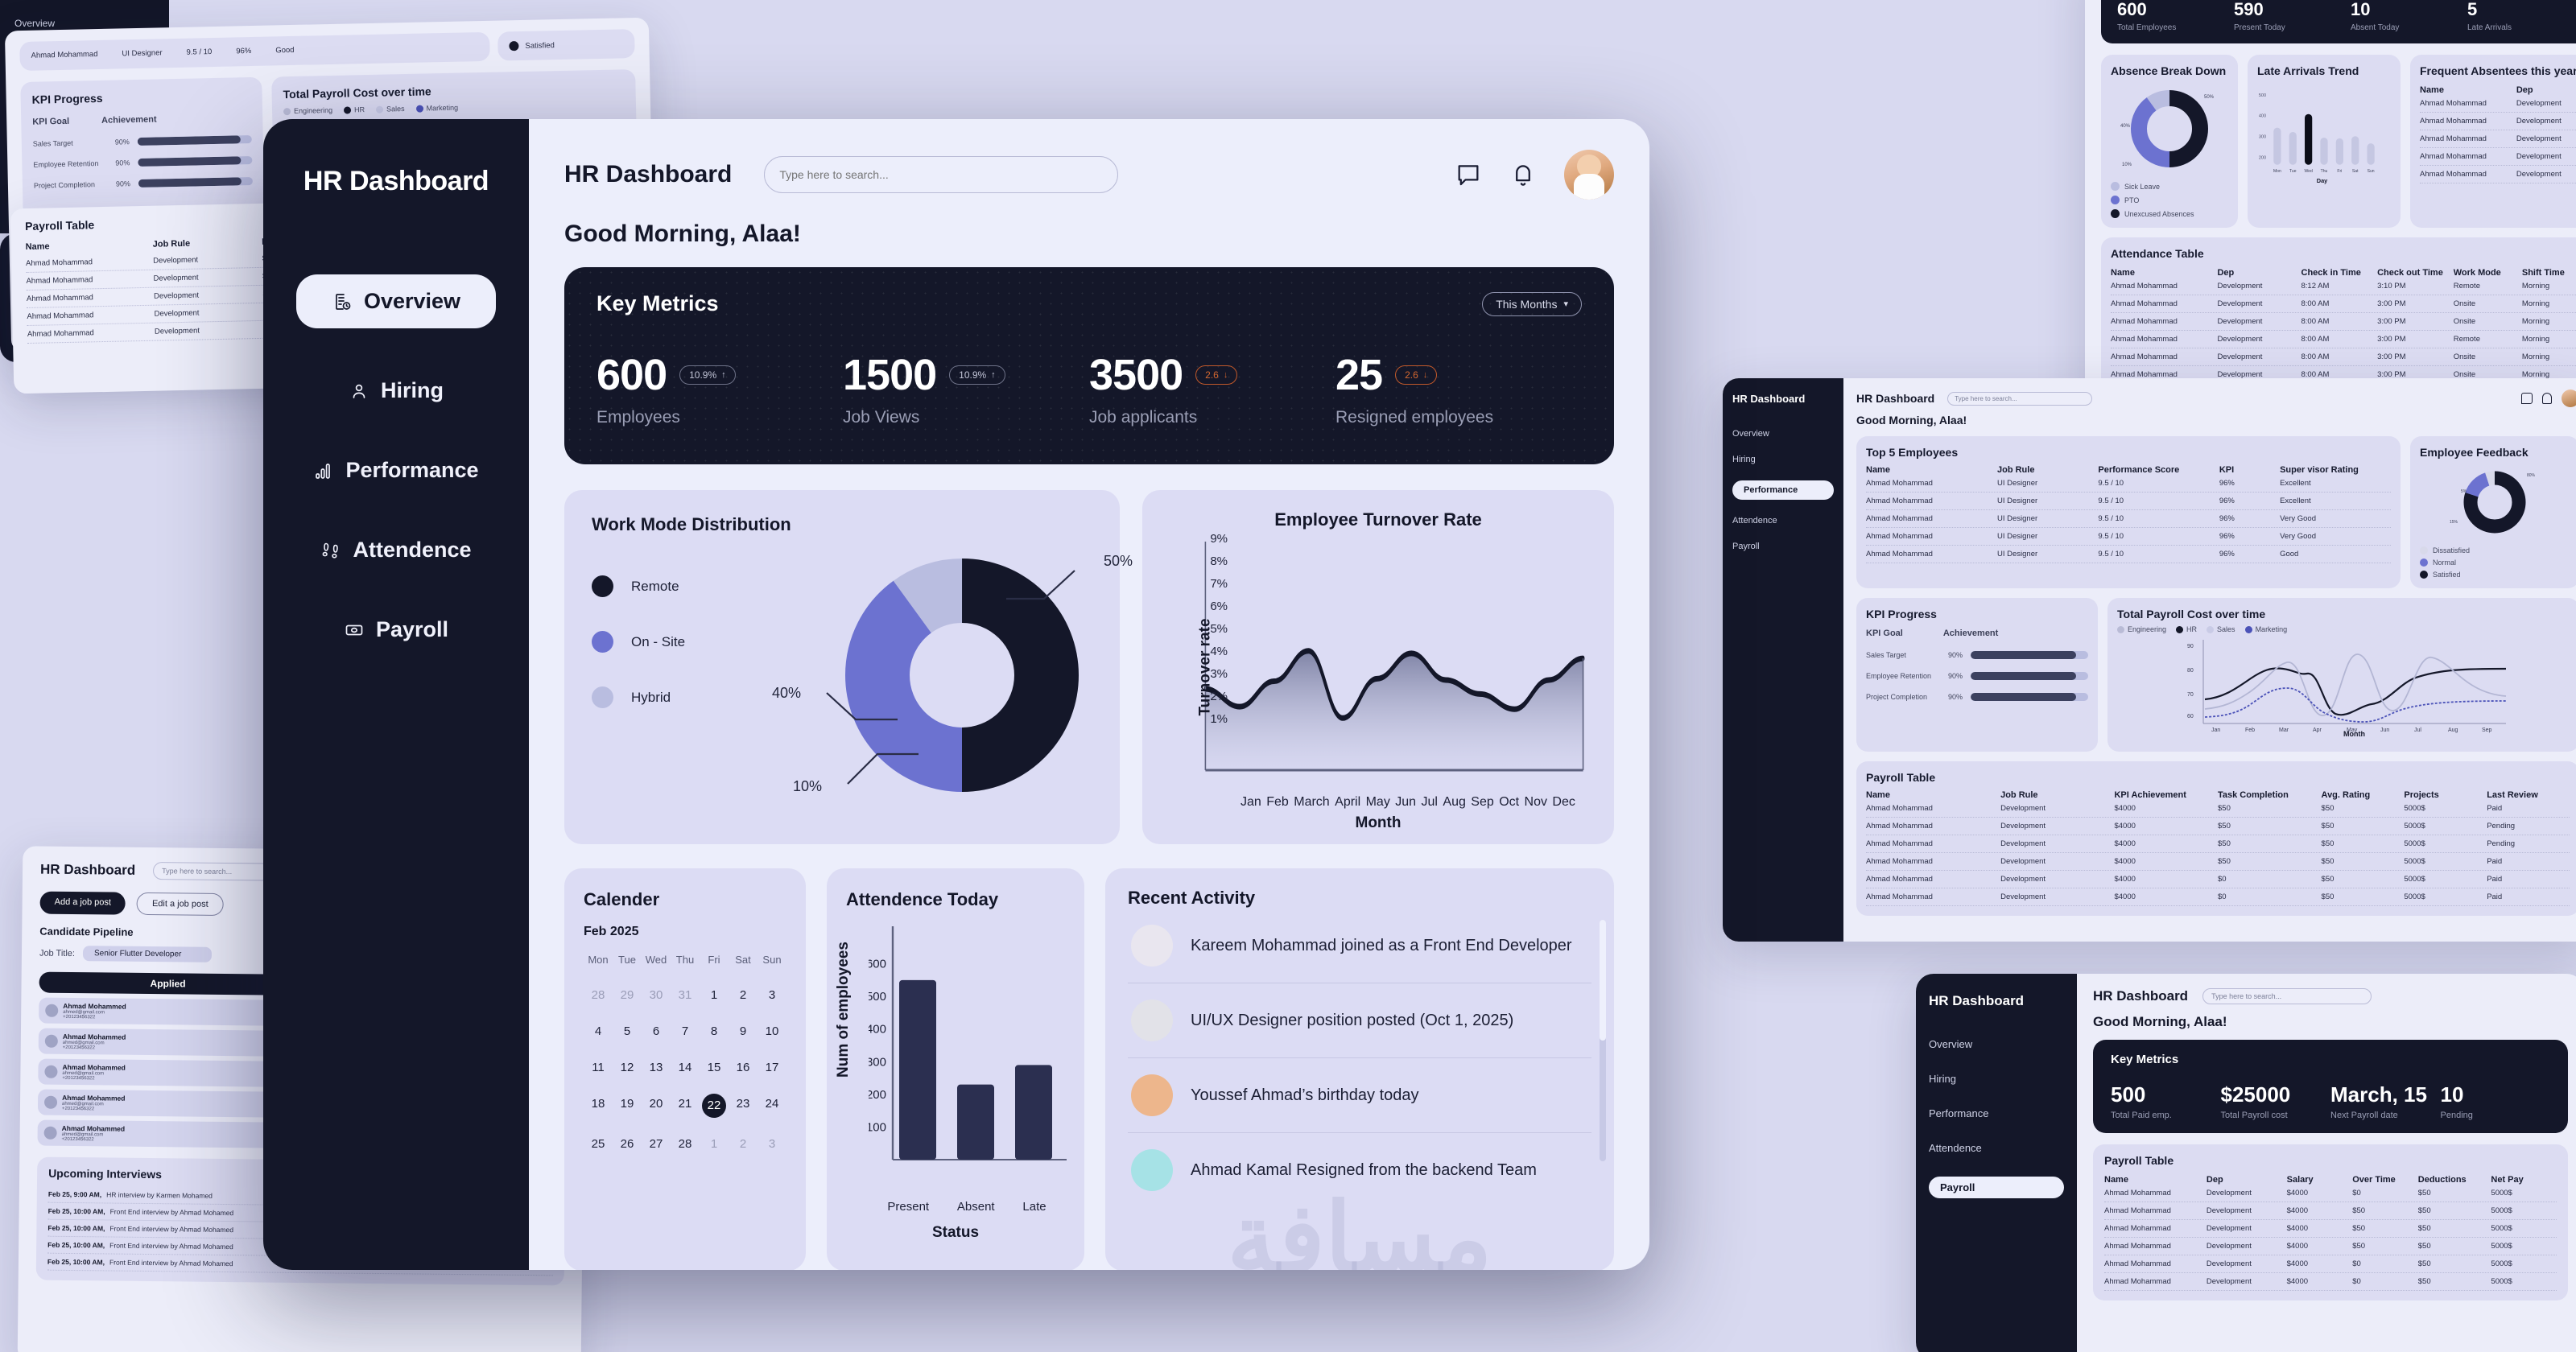  Describe the element at coordinates (2474, 452) in the screenshot. I see `bg-feedback-title: Employee Feedback` at that location.